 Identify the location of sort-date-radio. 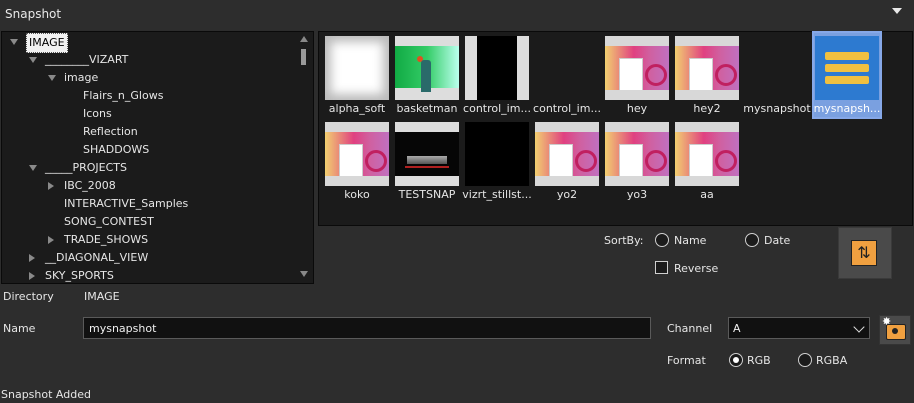
(752, 240).